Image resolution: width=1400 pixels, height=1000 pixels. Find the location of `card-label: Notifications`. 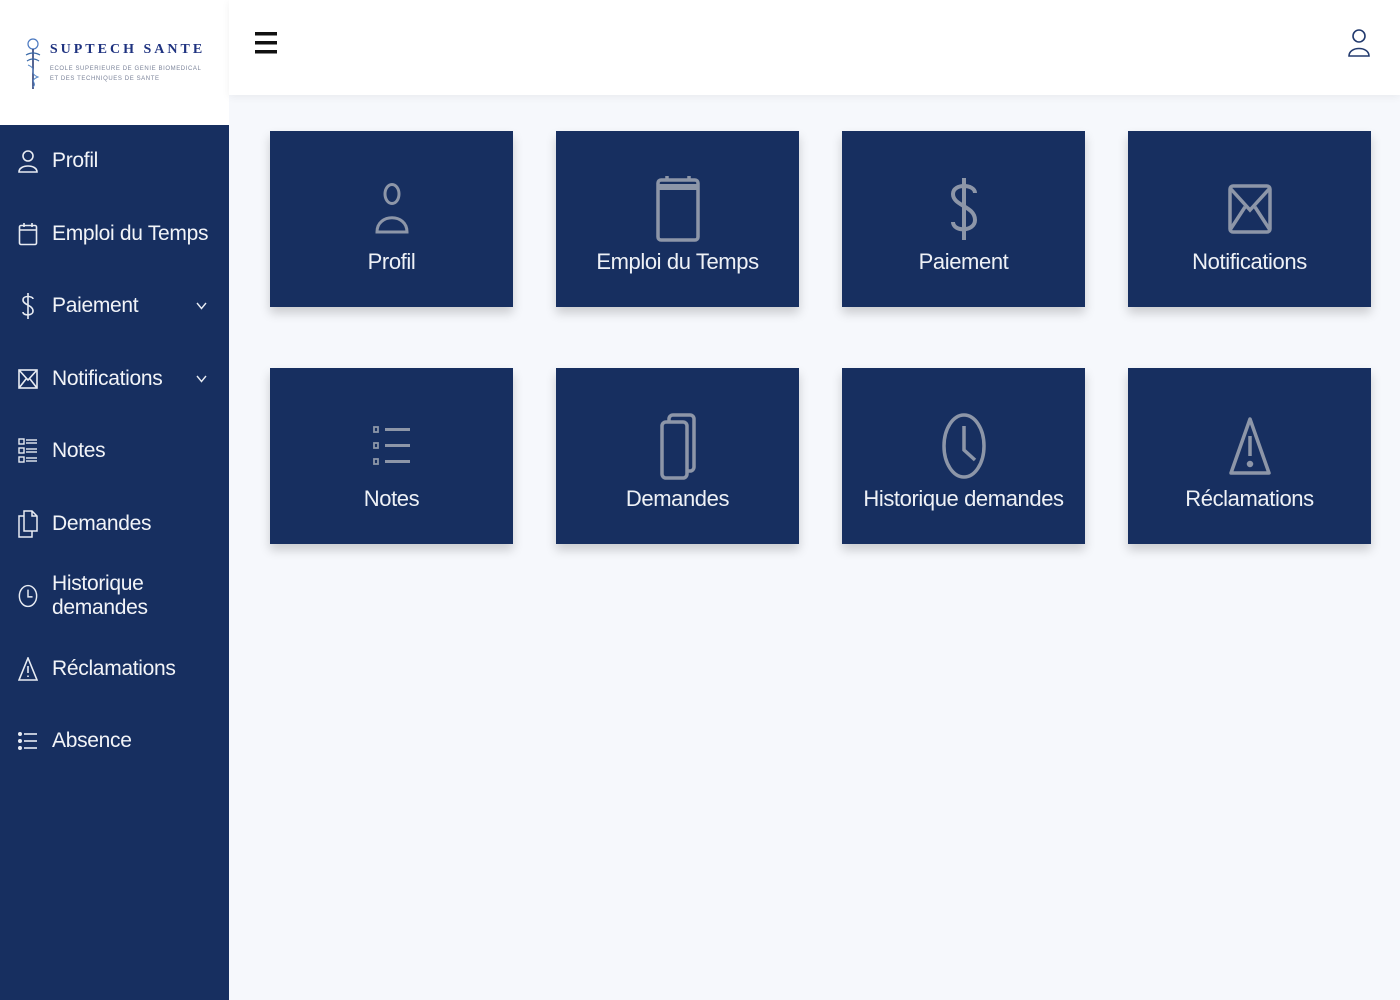

card-label: Notifications is located at coordinates (1249, 261).